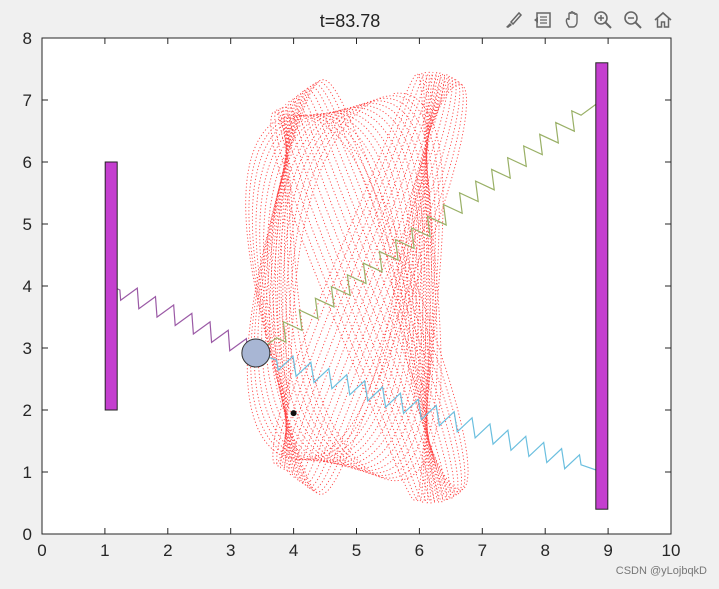 The width and height of the screenshot is (719, 589). I want to click on y-tick-label: 5, so click(27, 224).